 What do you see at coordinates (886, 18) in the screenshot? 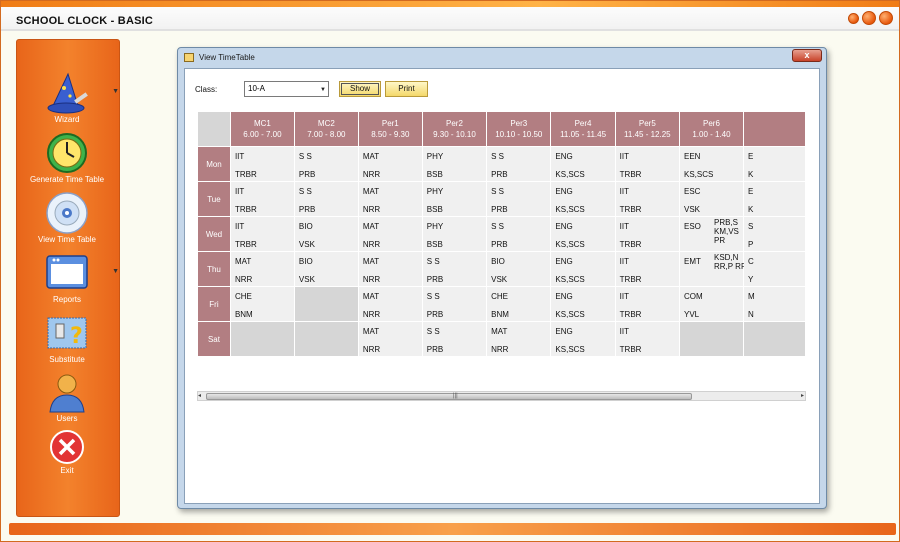
I see `close-icon` at bounding box center [886, 18].